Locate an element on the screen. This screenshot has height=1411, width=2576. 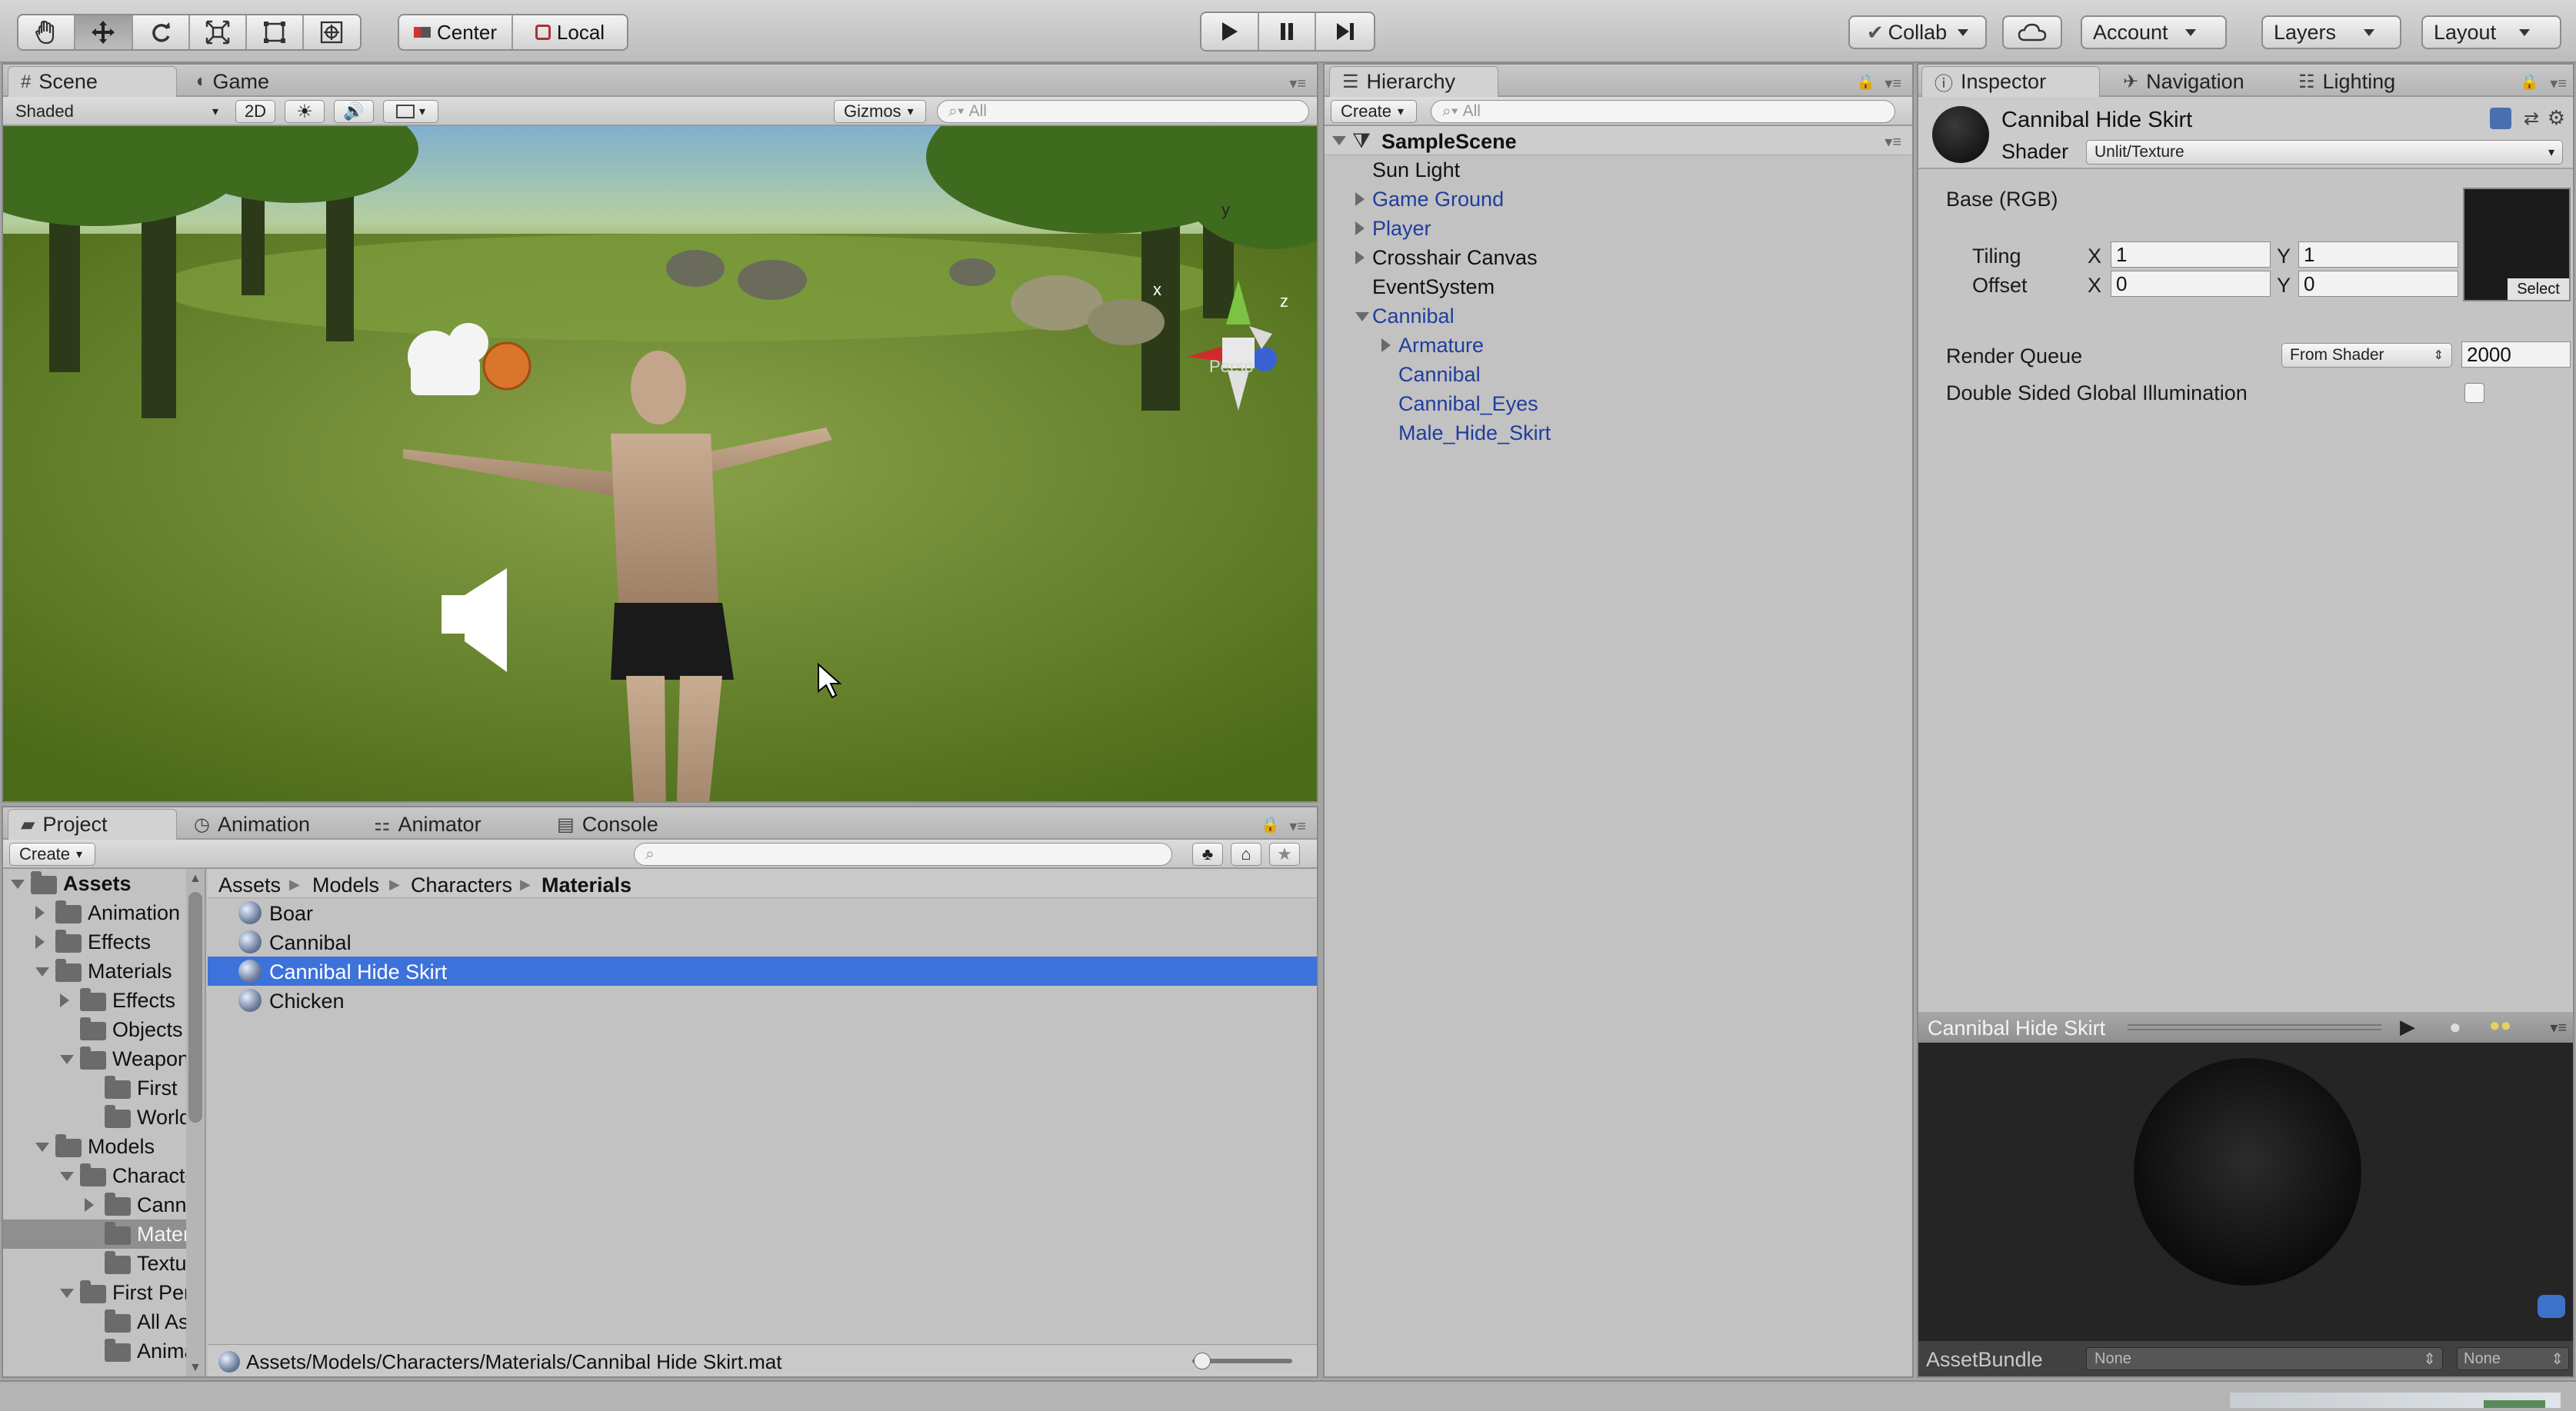
double-sided-gi-checkbox is located at coordinates (2474, 393).